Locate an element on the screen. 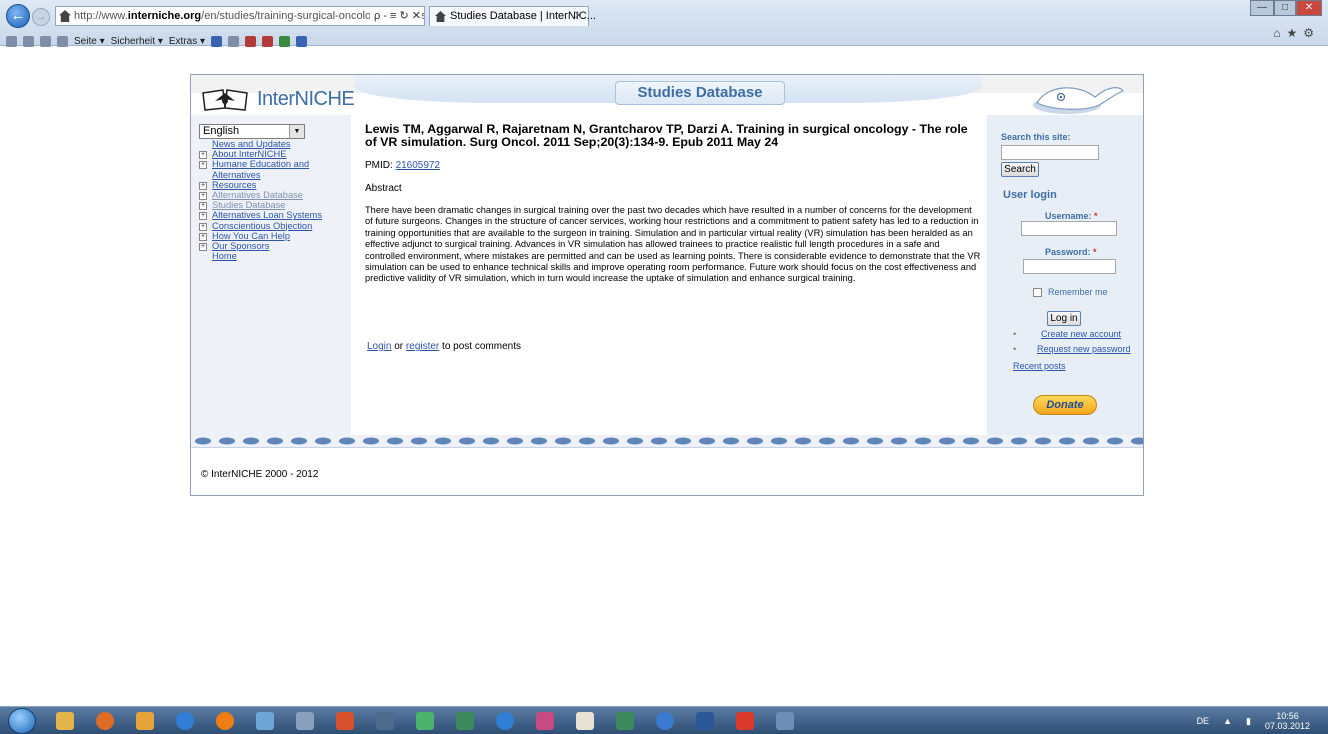 This screenshot has height=734, width=1328. tab-studies-database: Studies Database | InterNIC... ✕ is located at coordinates (512, 16).